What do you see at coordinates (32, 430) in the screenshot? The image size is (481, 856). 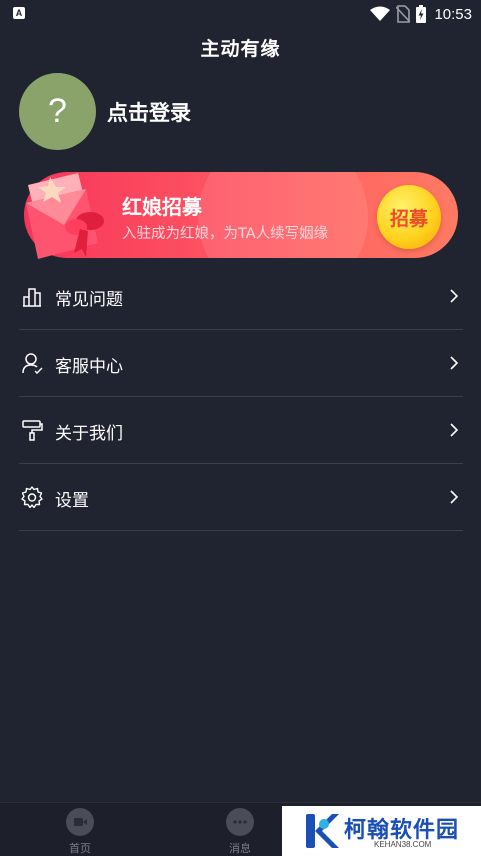 I see `paint-roller-icon` at bounding box center [32, 430].